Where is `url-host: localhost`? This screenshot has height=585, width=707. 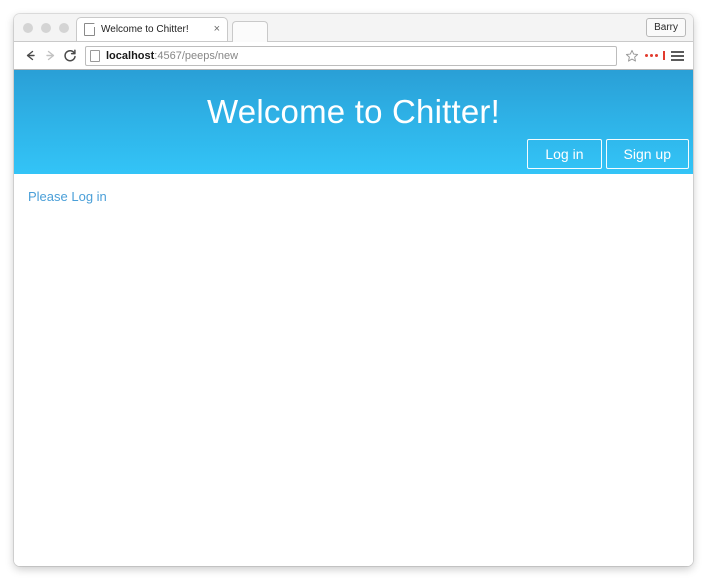 url-host: localhost is located at coordinates (130, 55).